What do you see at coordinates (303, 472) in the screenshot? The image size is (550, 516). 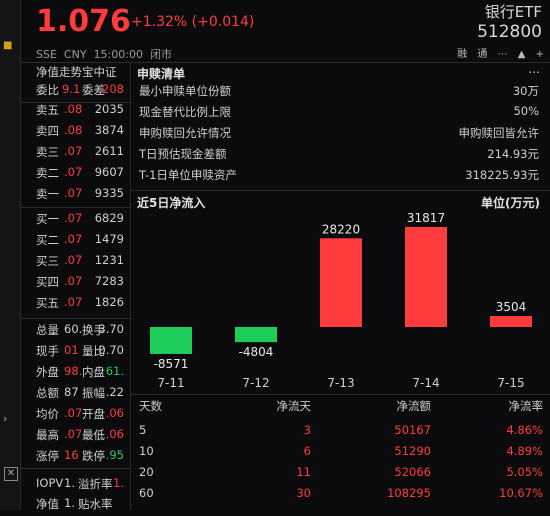 I see `table-cell: 11` at bounding box center [303, 472].